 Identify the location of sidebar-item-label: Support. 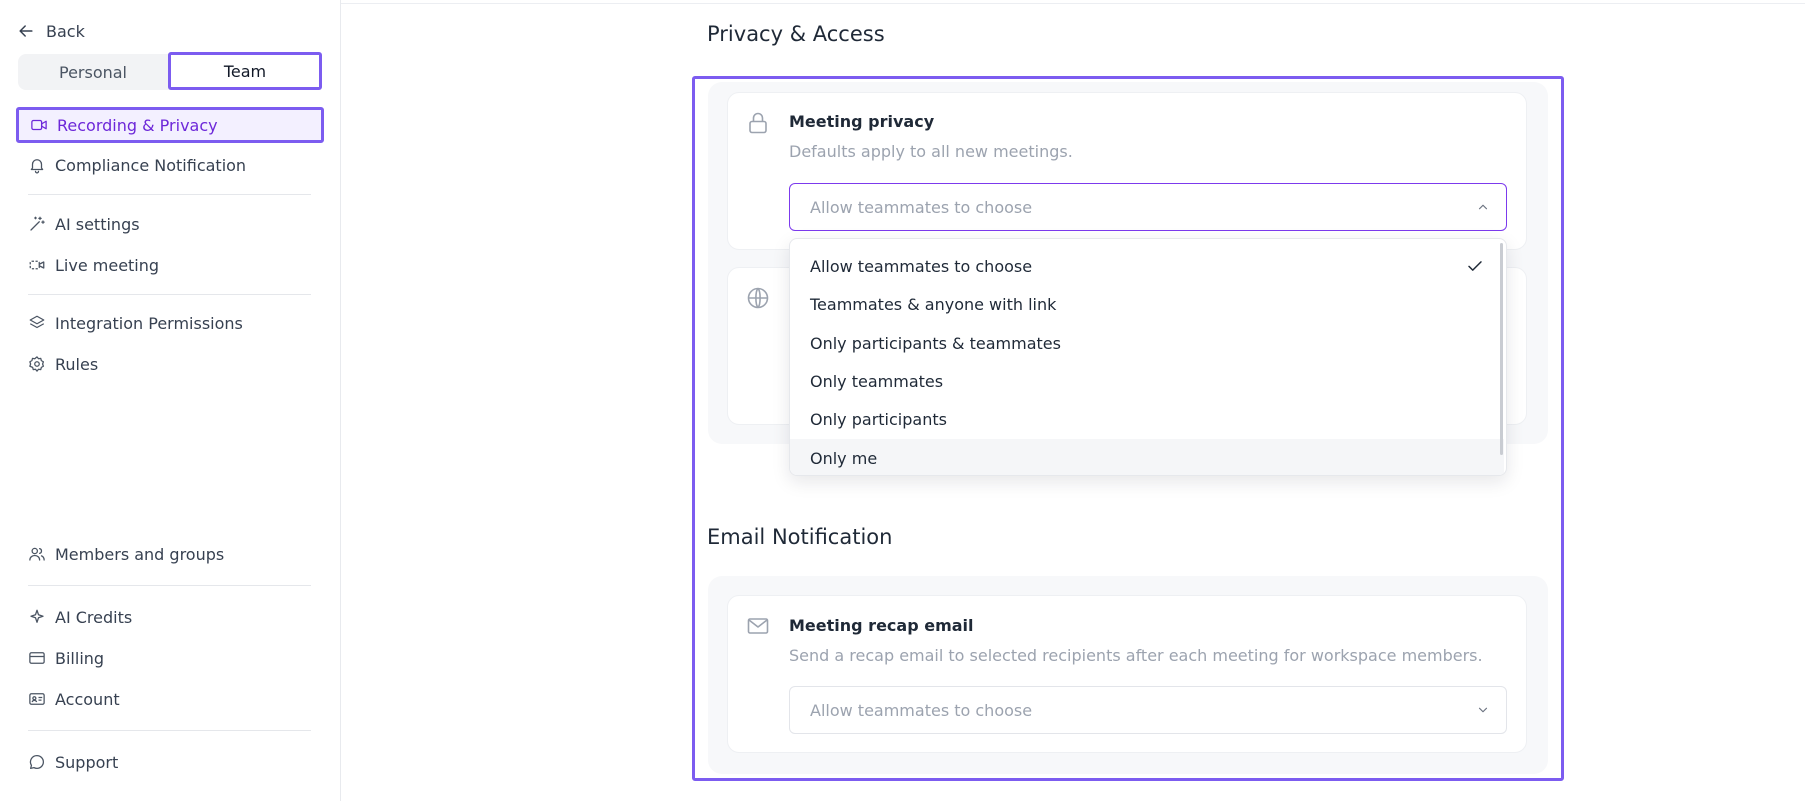
(87, 762).